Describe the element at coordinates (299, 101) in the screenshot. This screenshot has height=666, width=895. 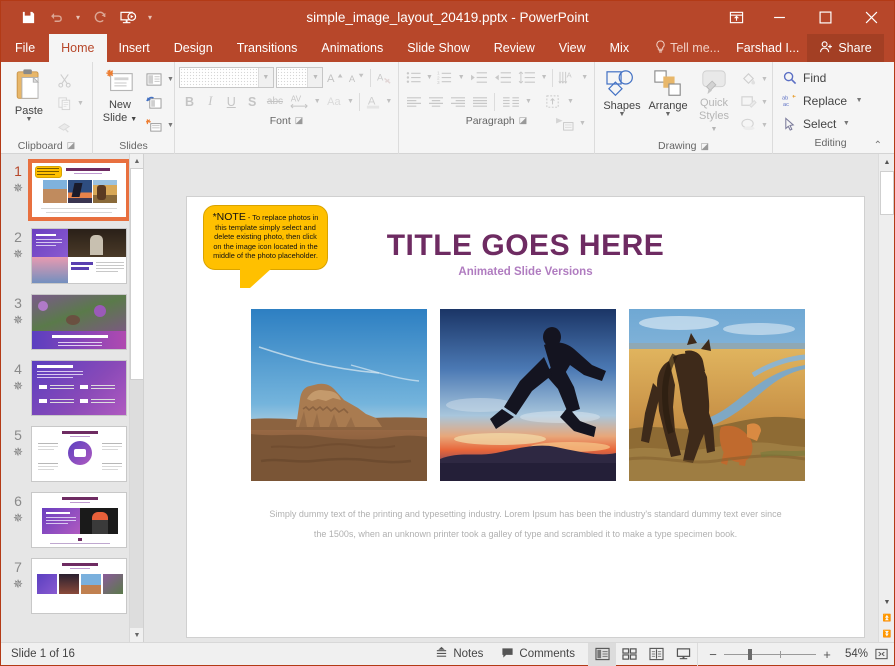
I see `character-spacing-button: AV` at that location.